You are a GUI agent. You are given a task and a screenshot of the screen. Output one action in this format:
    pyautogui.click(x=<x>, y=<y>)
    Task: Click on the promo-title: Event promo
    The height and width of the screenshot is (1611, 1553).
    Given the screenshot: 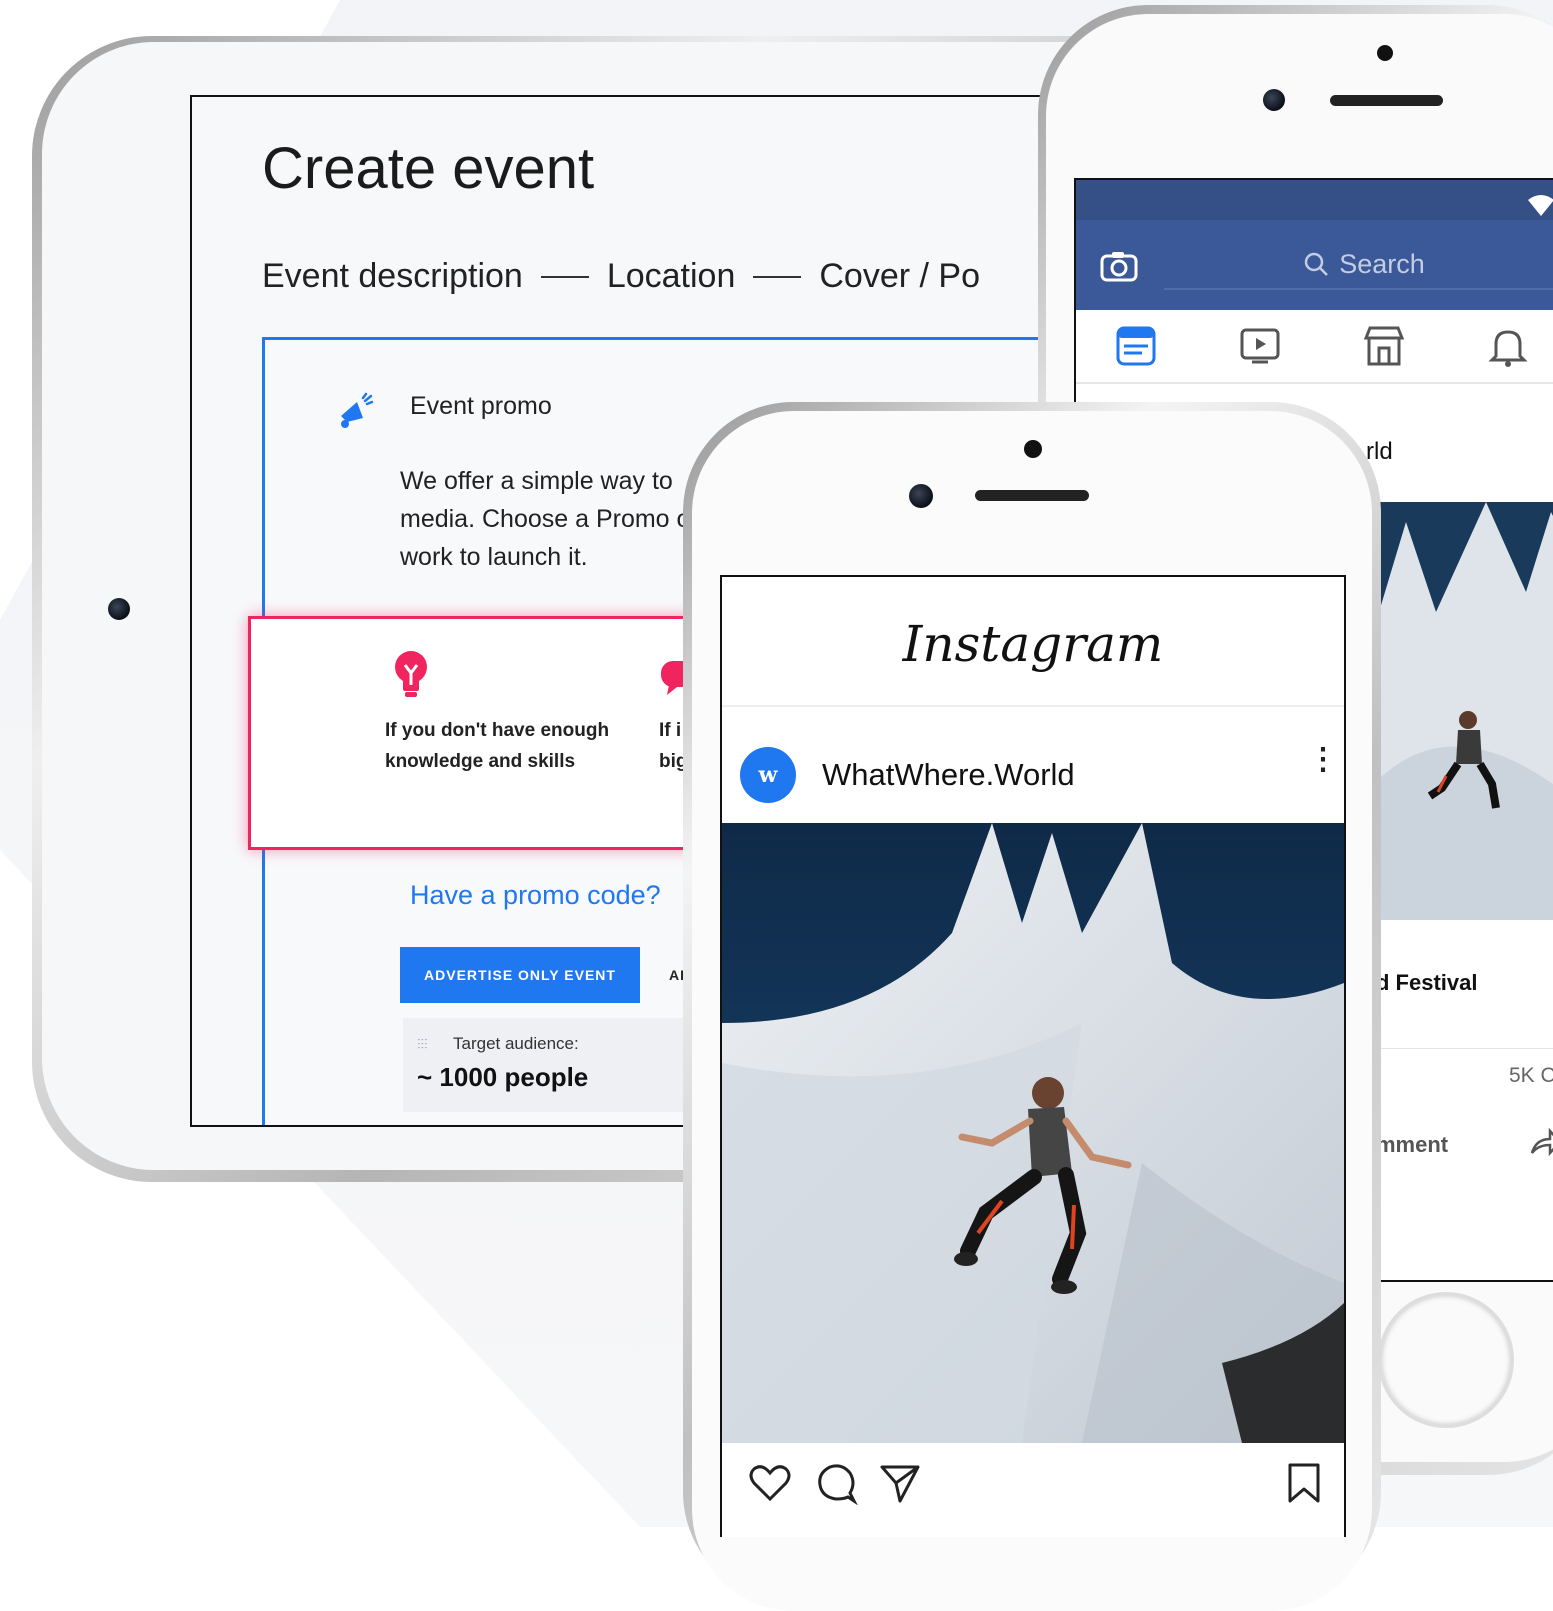 What is the action you would take?
    pyautogui.click(x=481, y=406)
    